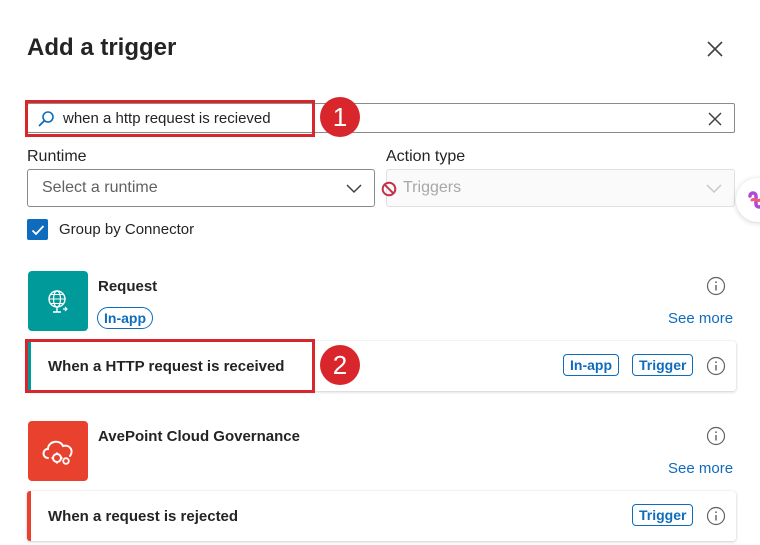  What do you see at coordinates (426, 156) in the screenshot?
I see `action-type-label: Action type` at bounding box center [426, 156].